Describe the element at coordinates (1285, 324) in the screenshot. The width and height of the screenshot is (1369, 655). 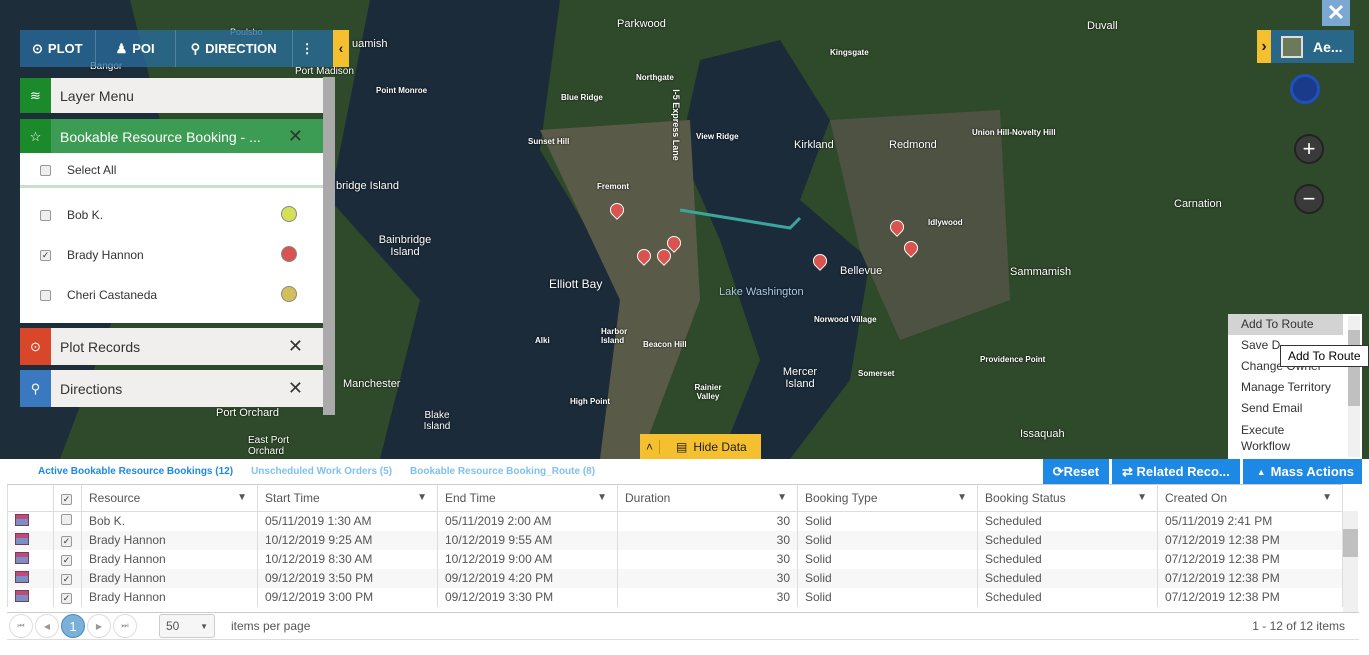
I see `menu-item: Add To Route` at that location.